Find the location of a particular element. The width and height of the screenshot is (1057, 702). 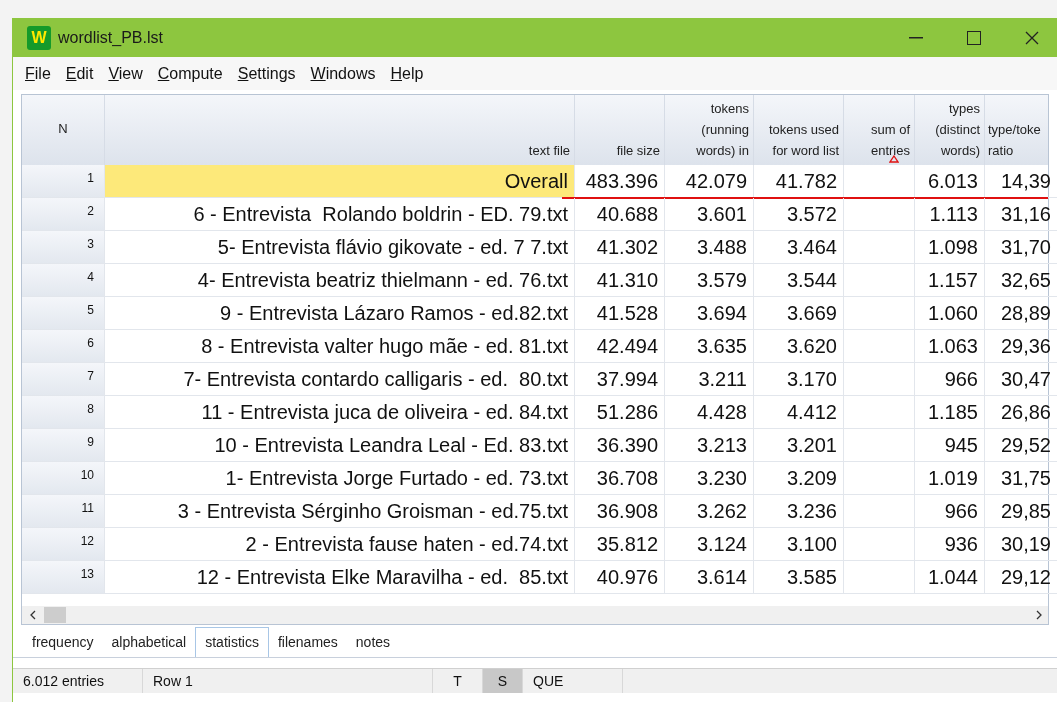

table-cell: 29,36 is located at coordinates (1021, 346).